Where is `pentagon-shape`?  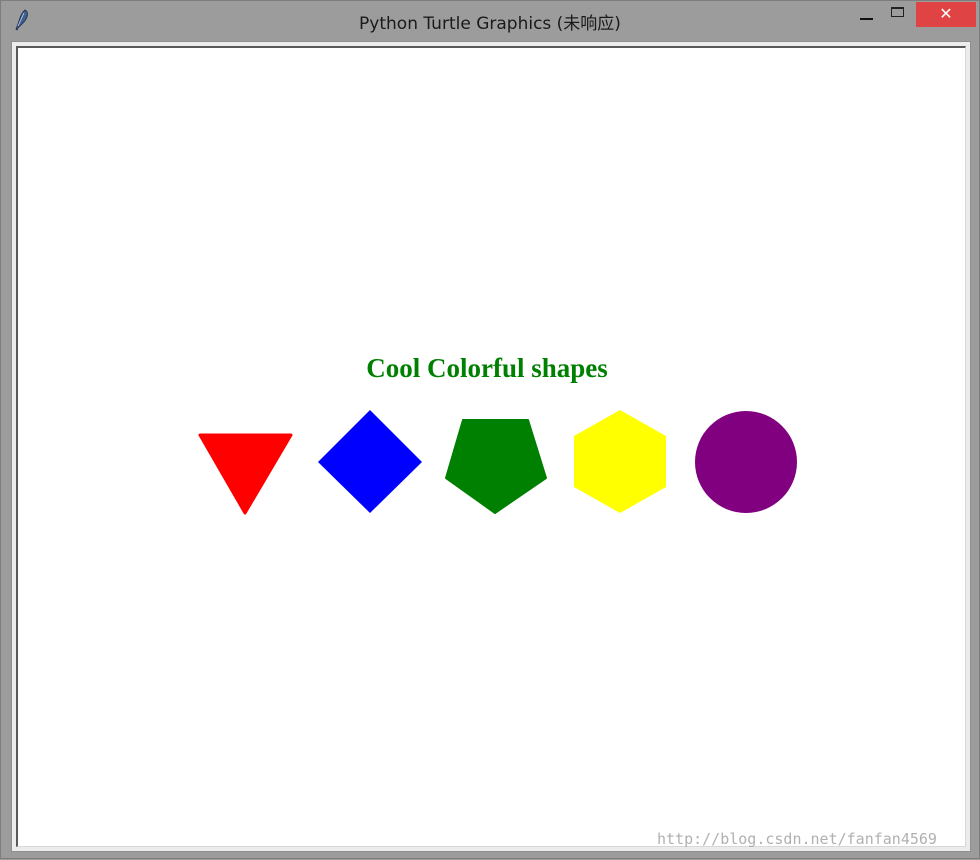 pentagon-shape is located at coordinates (496, 466).